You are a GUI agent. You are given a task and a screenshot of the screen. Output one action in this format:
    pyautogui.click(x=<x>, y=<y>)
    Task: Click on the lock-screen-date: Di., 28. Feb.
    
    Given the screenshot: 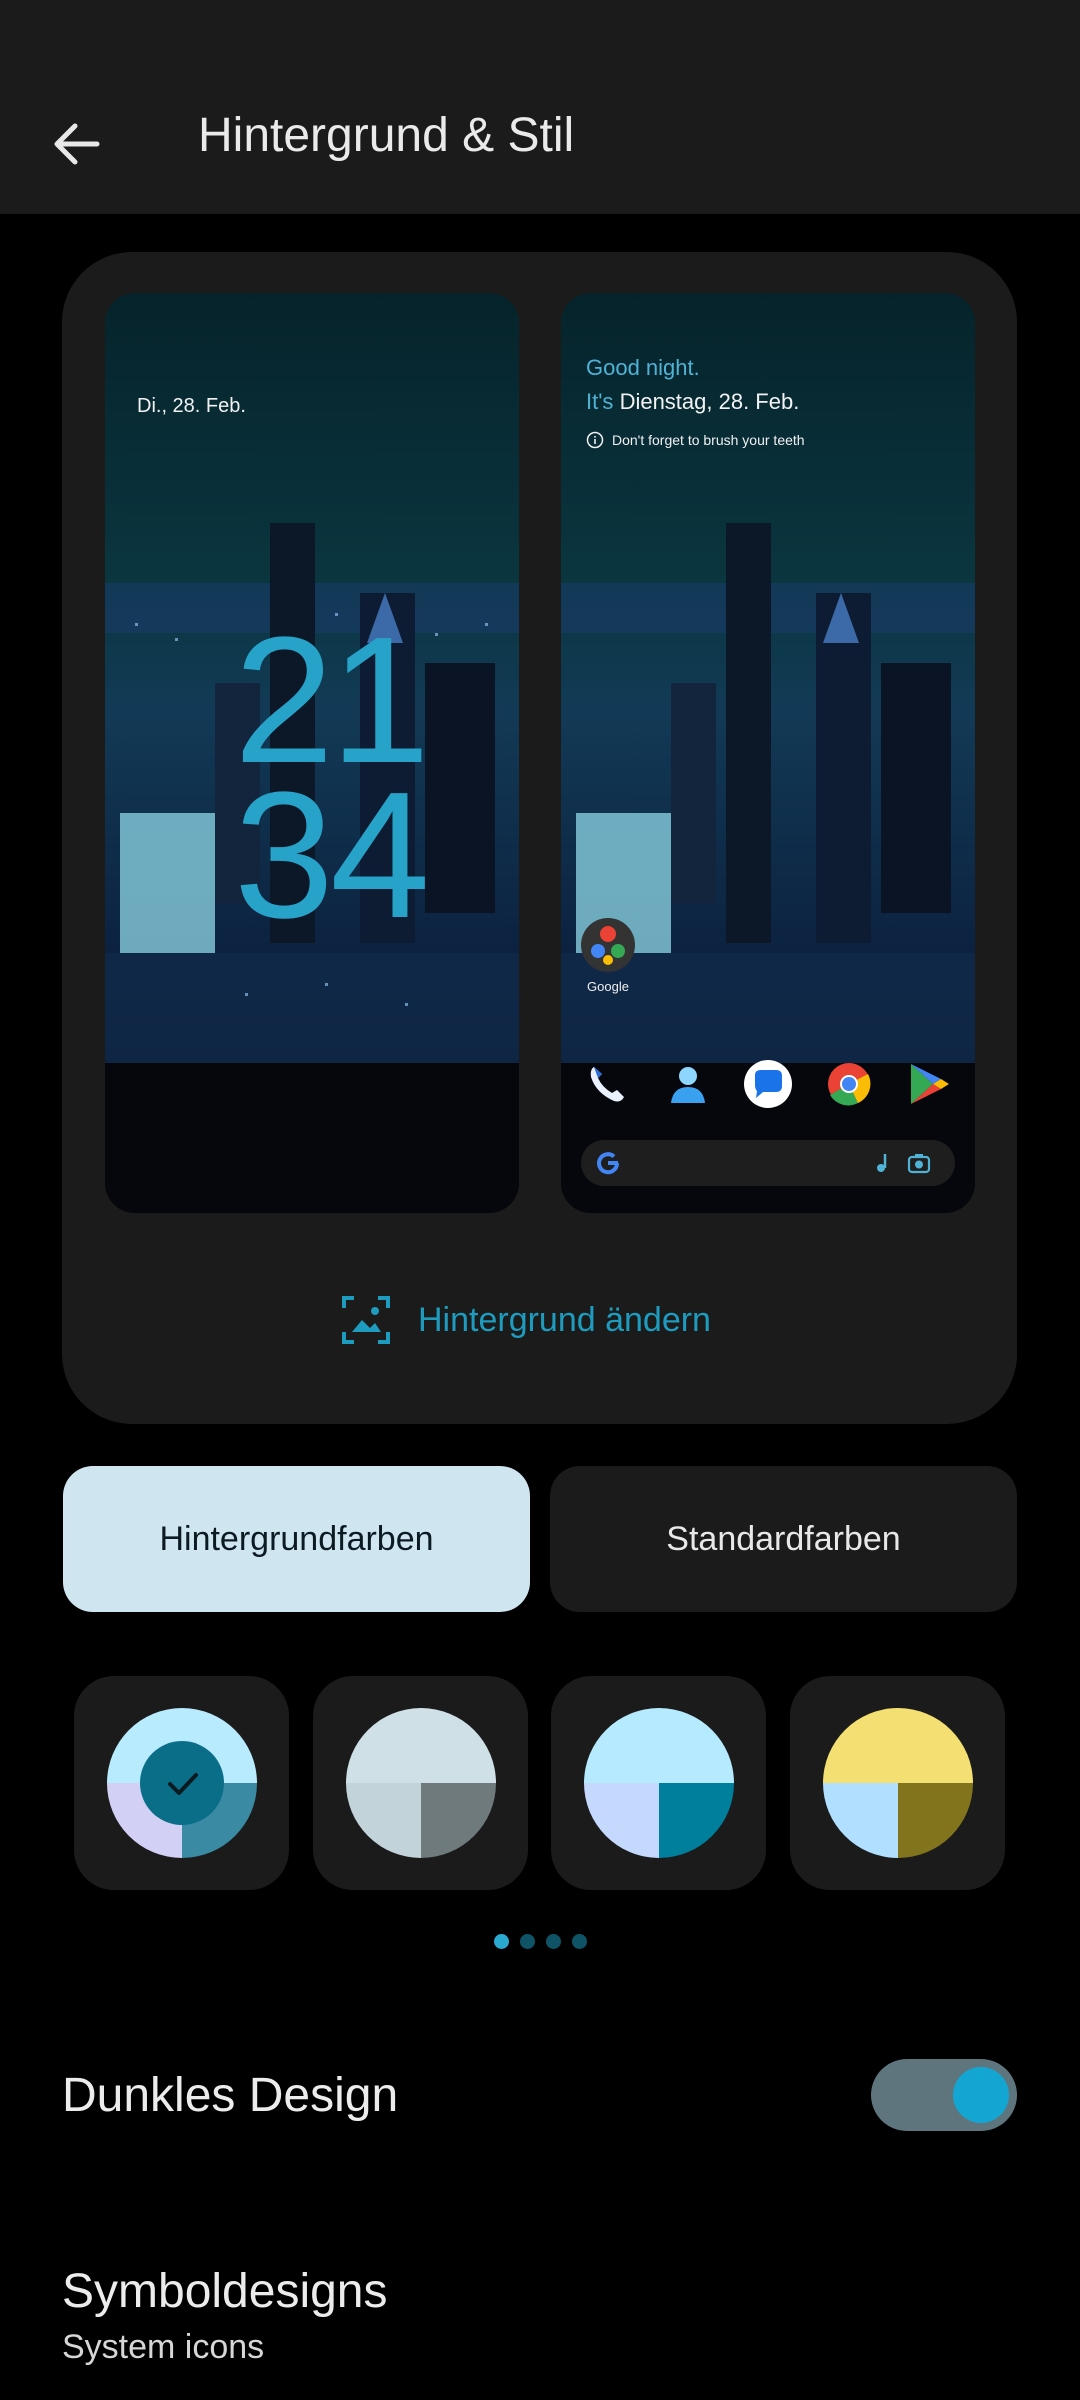 What is the action you would take?
    pyautogui.click(x=191, y=406)
    